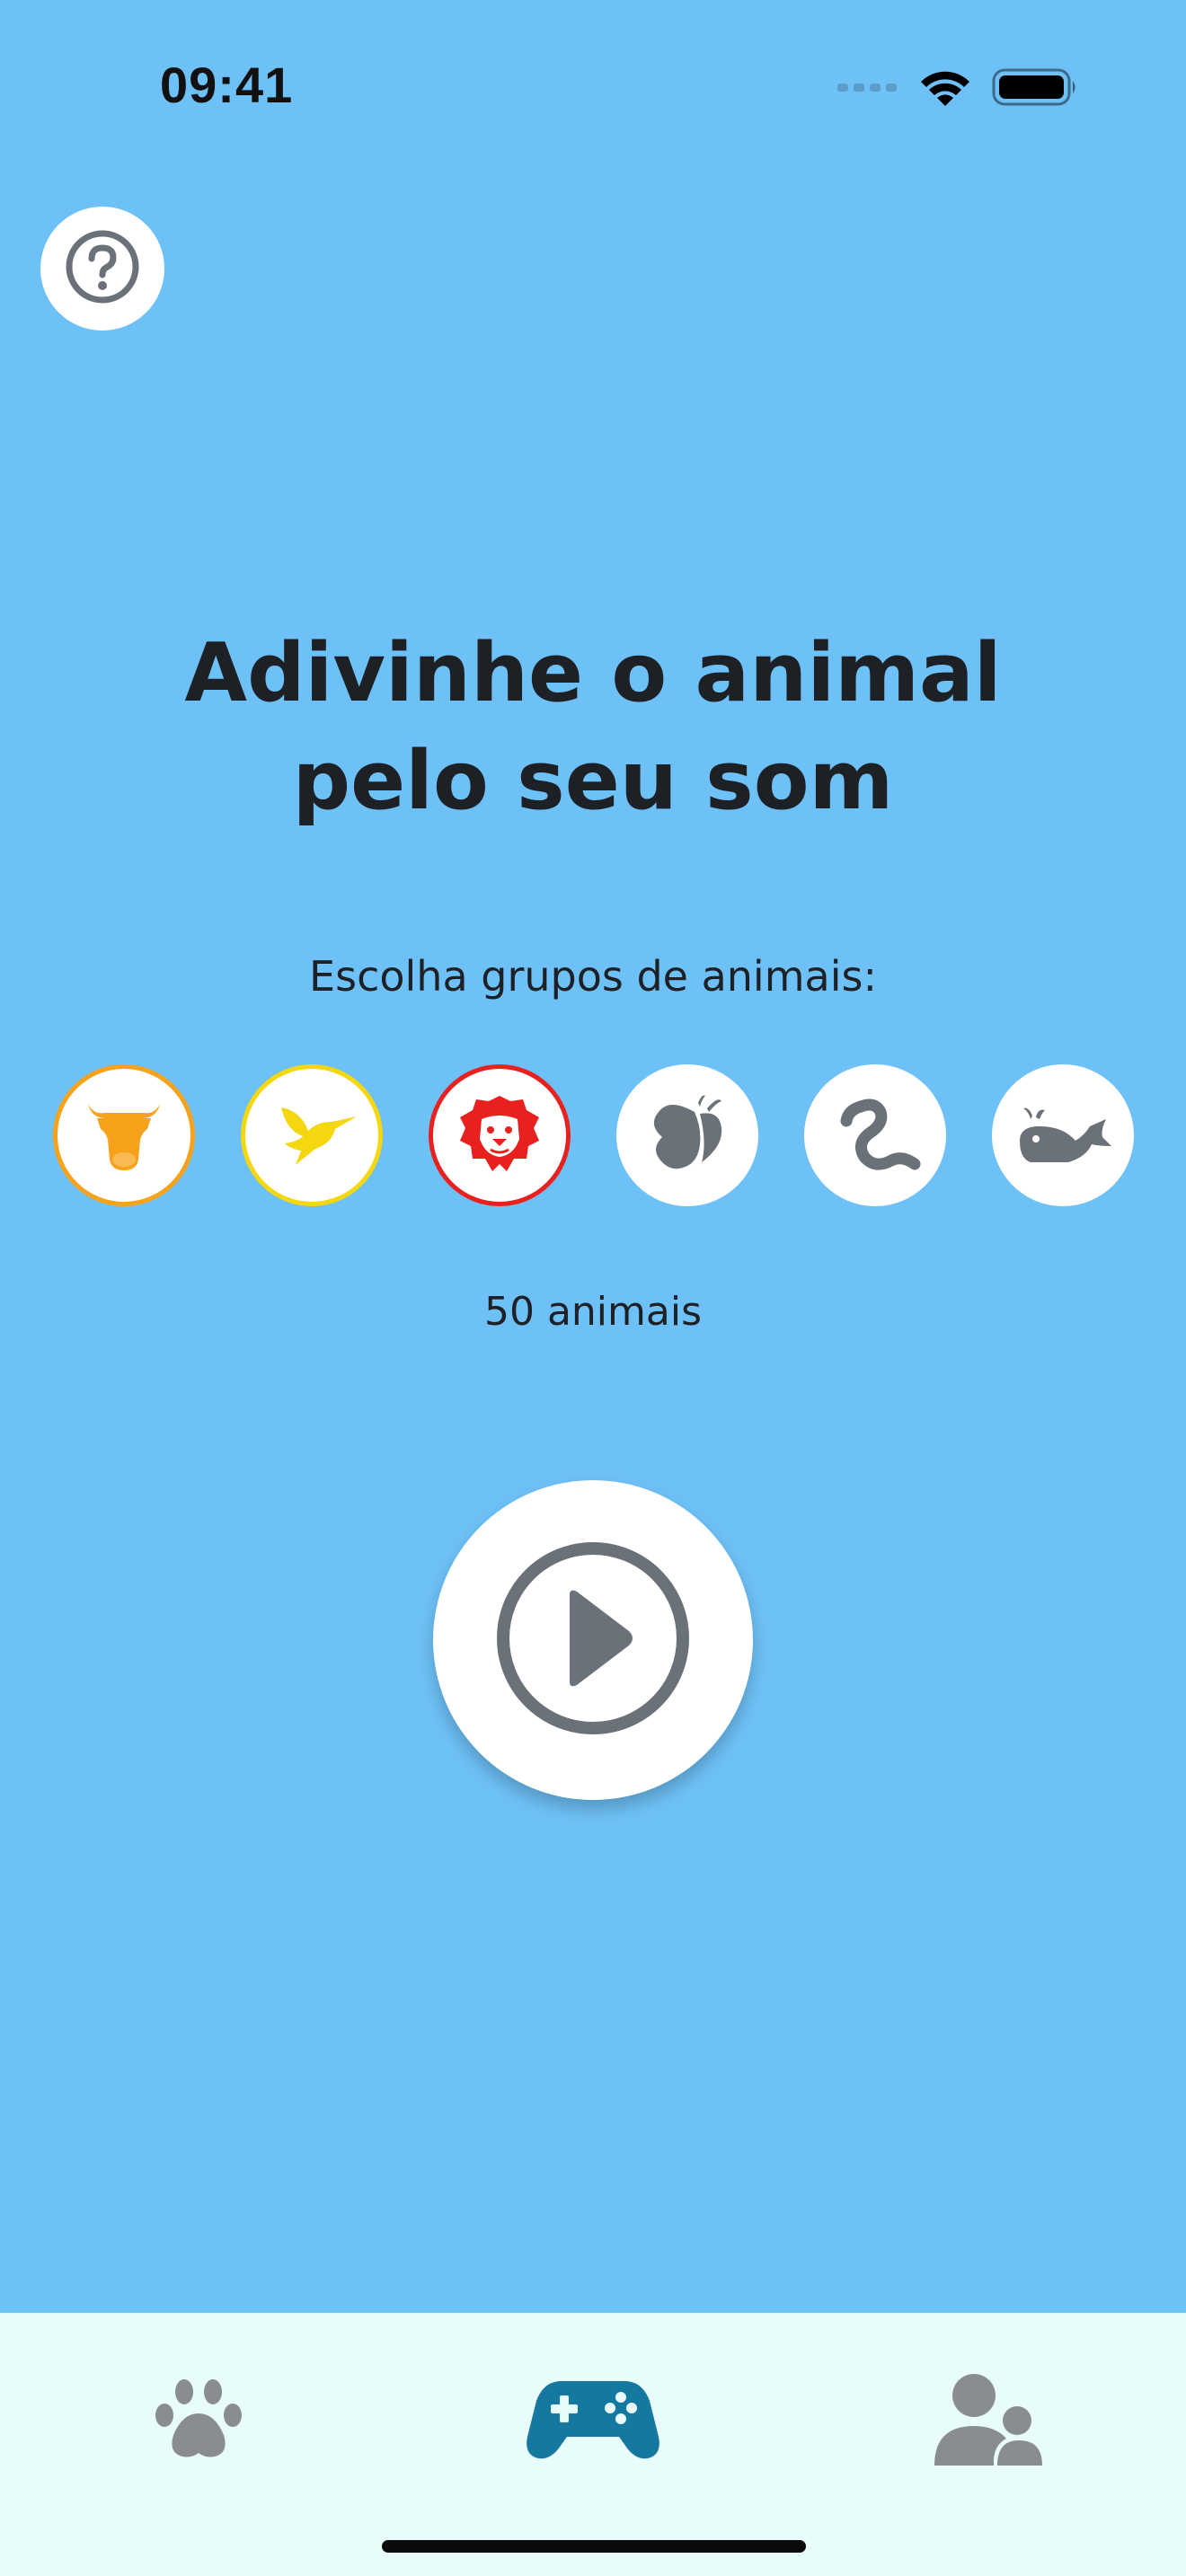 The height and width of the screenshot is (2576, 1186). Describe the element at coordinates (593, 976) in the screenshot. I see `groups-prompt: Escolha grupos de animais:` at that location.